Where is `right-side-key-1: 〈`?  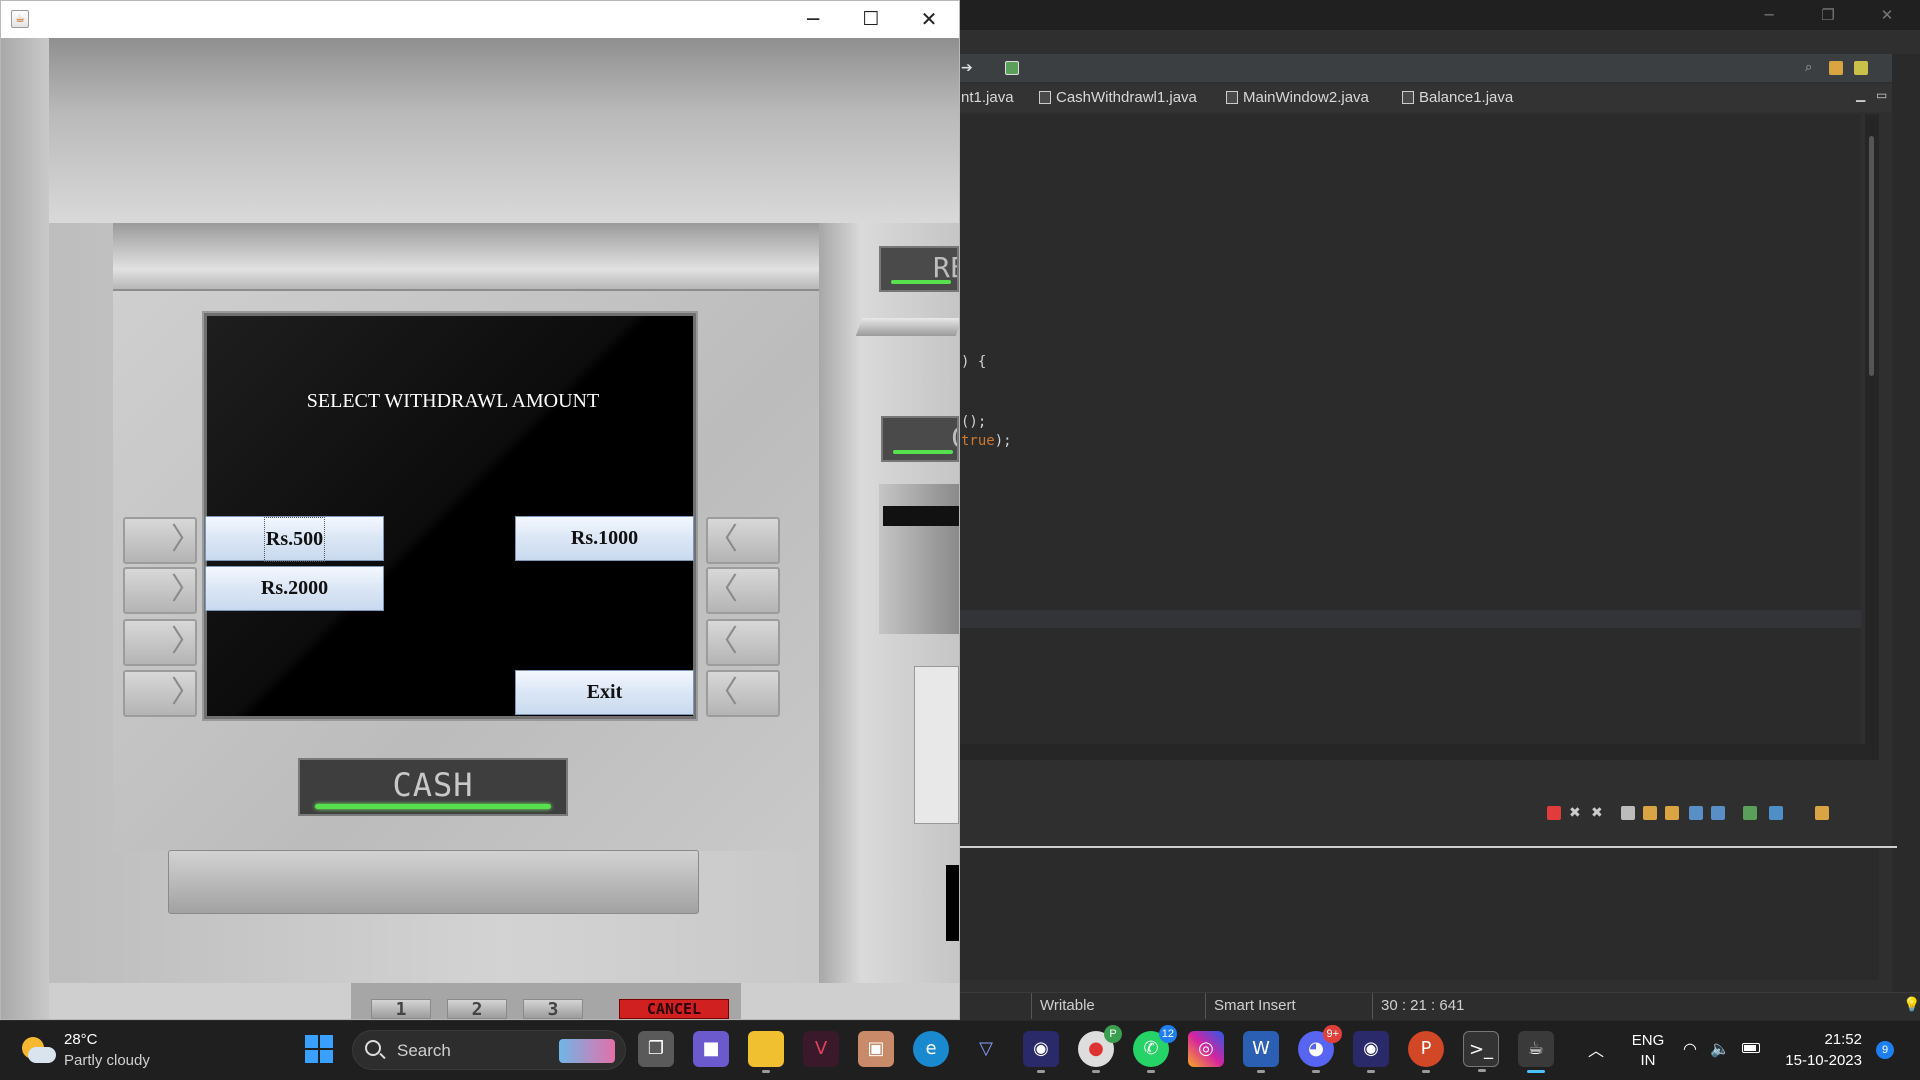 right-side-key-1: 〈 is located at coordinates (743, 540).